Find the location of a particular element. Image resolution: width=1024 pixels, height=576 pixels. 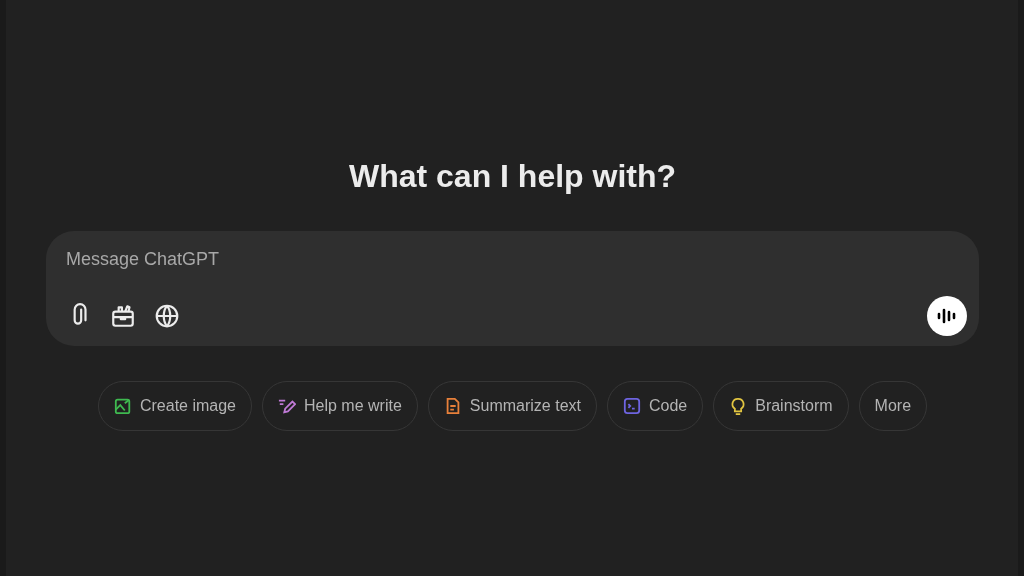

toolbox-icon is located at coordinates (123, 316).